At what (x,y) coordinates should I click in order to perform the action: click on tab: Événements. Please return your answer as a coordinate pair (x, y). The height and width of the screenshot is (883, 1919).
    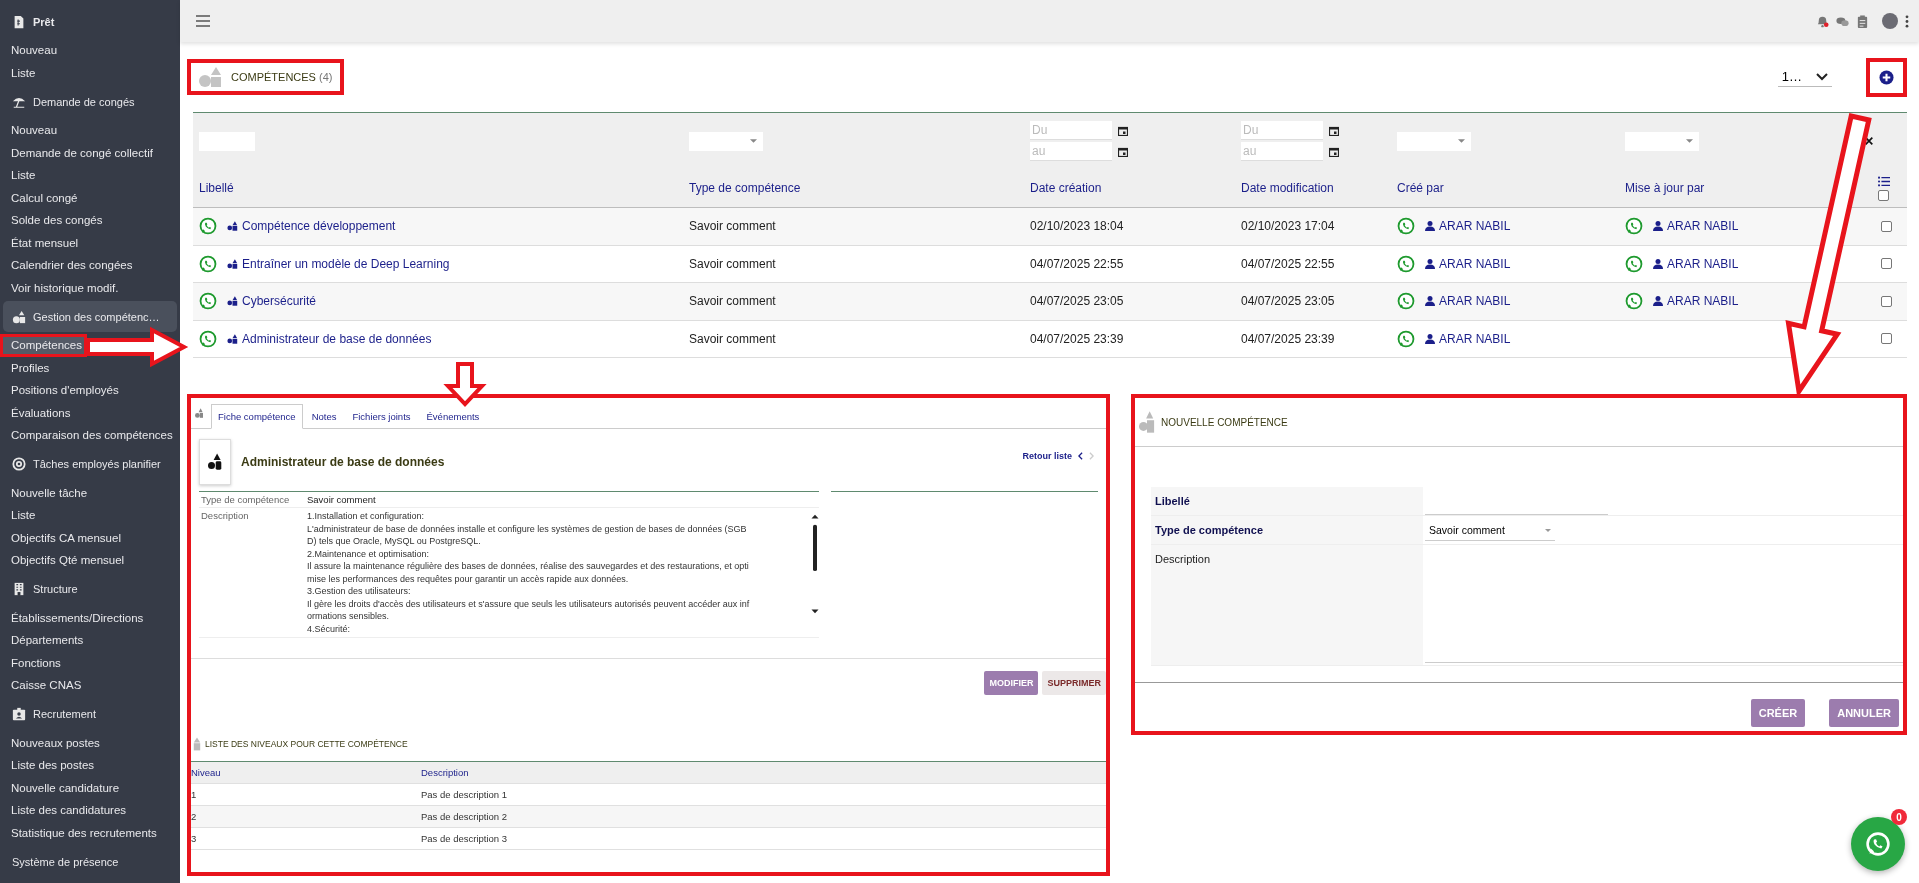
    Looking at the image, I should click on (453, 416).